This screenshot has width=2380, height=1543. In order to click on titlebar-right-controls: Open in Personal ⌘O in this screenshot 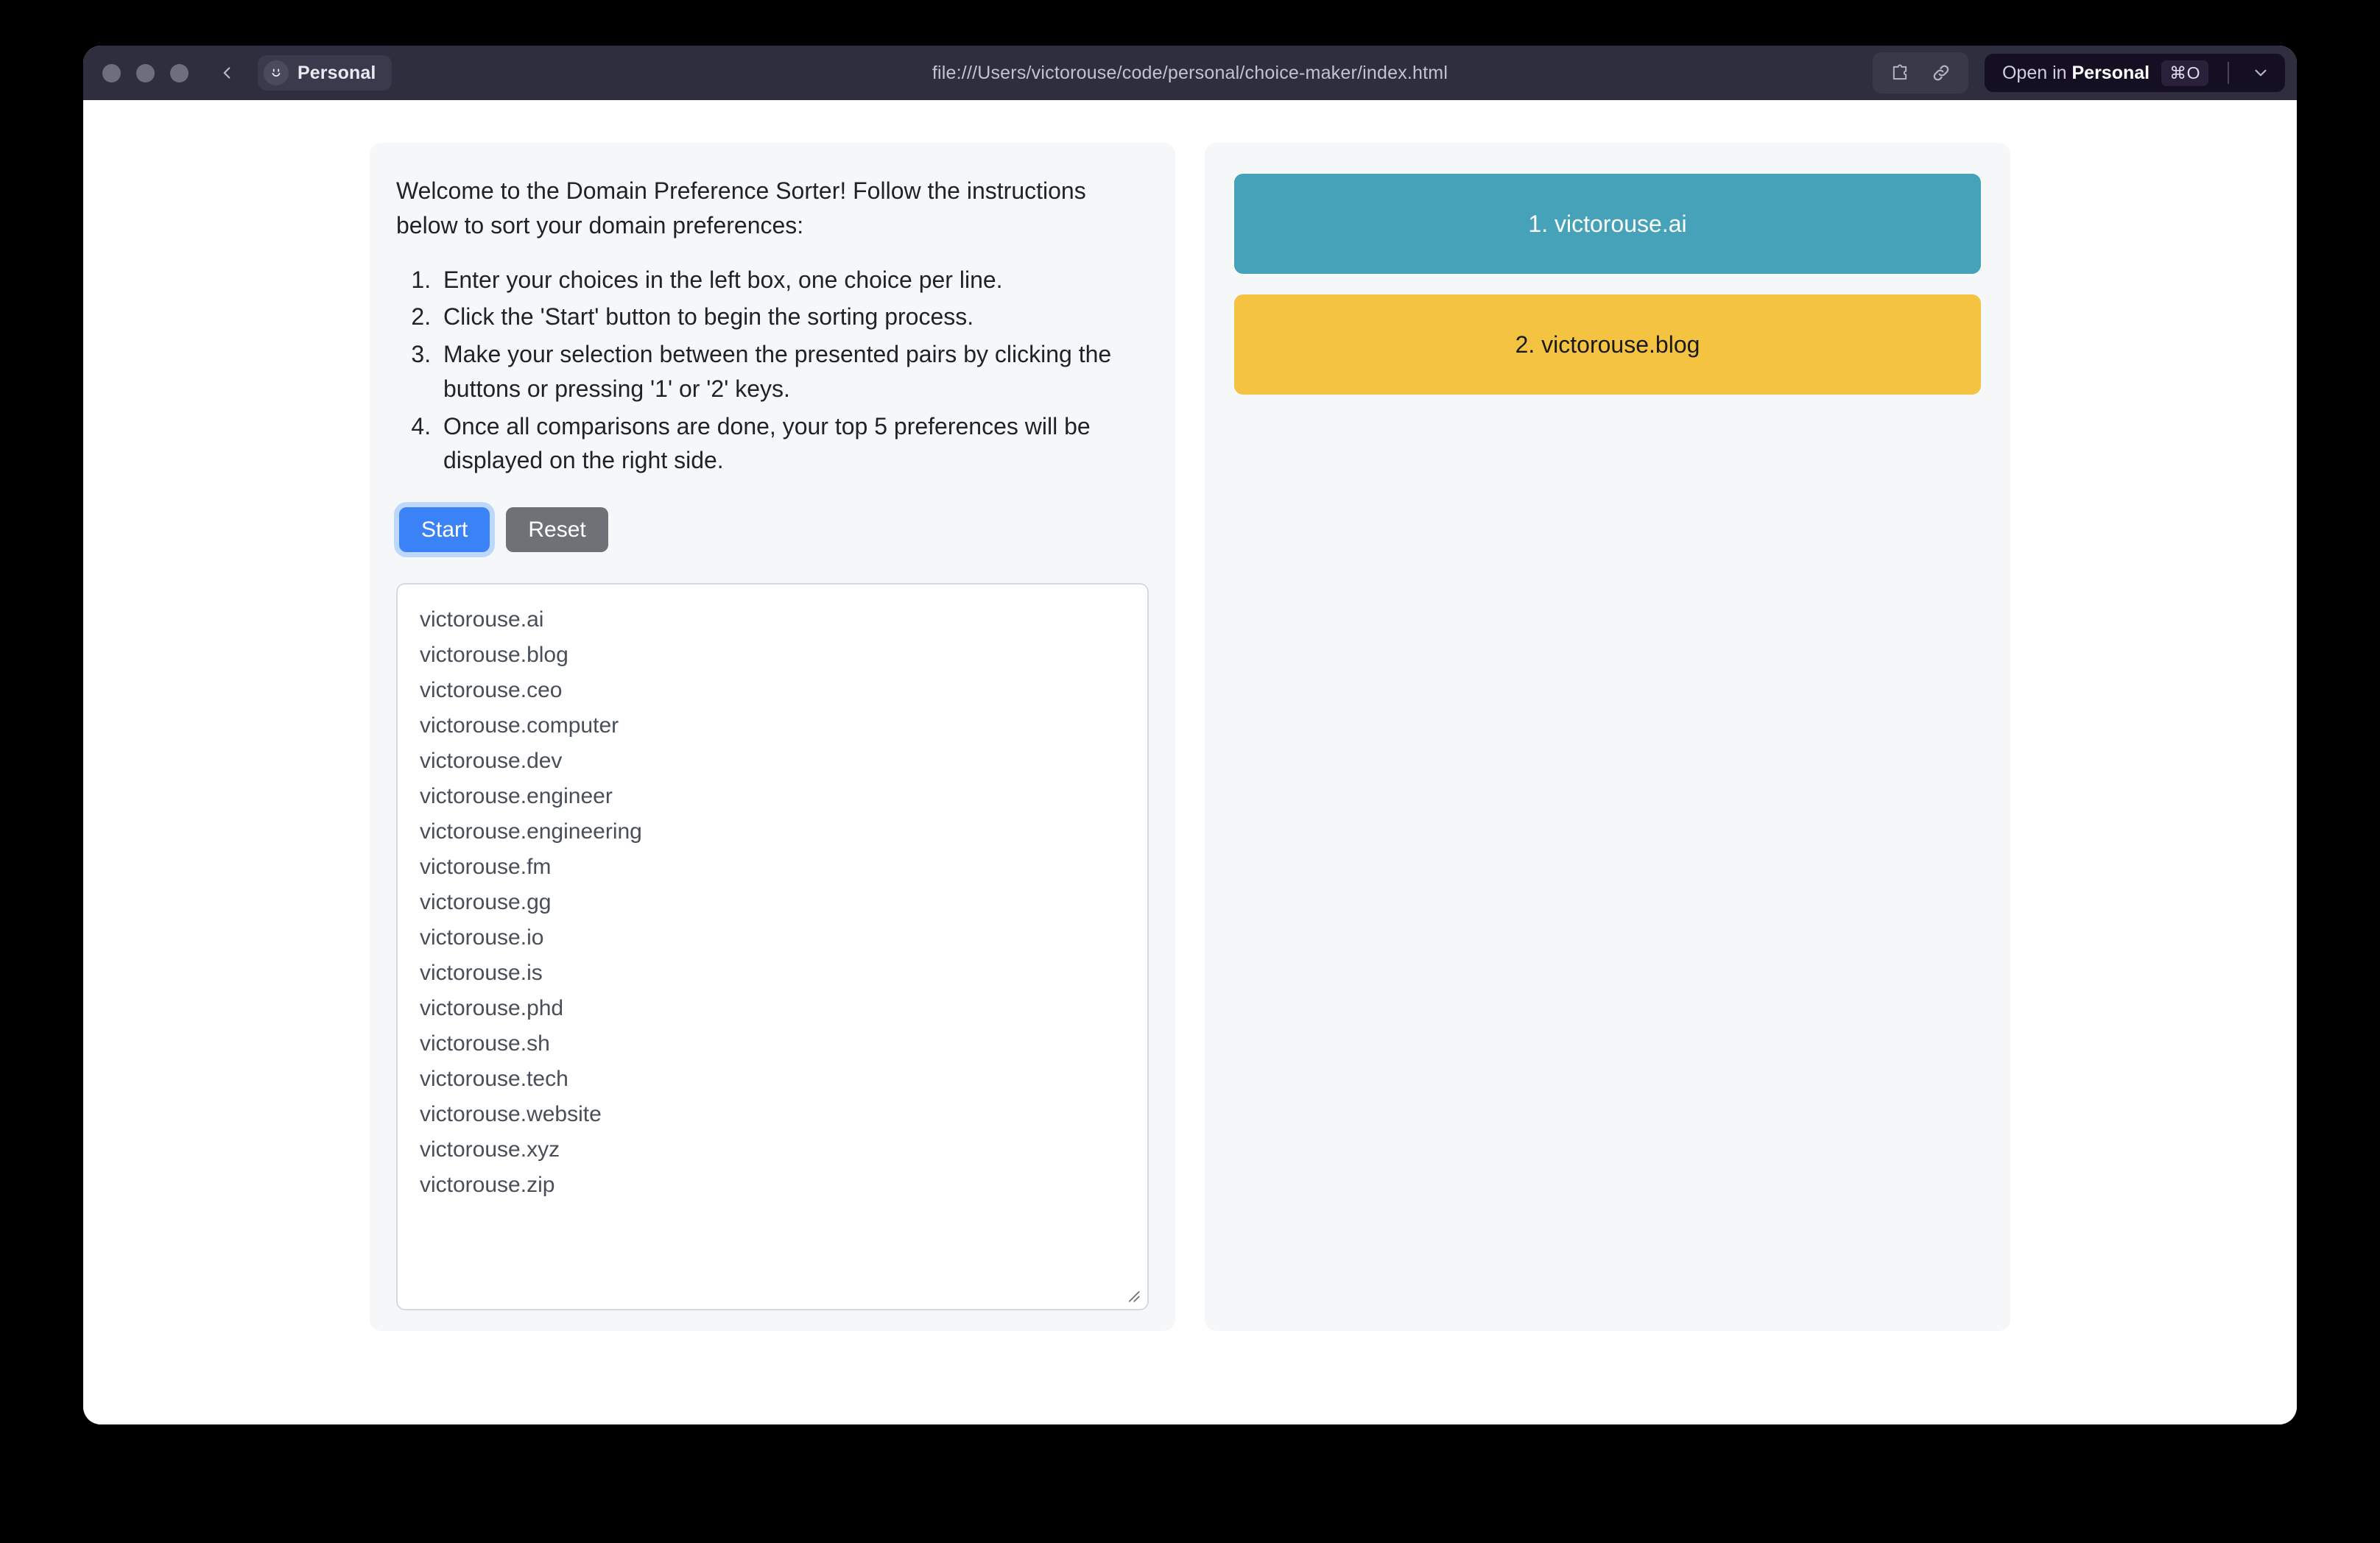, I will do `click(2078, 72)`.